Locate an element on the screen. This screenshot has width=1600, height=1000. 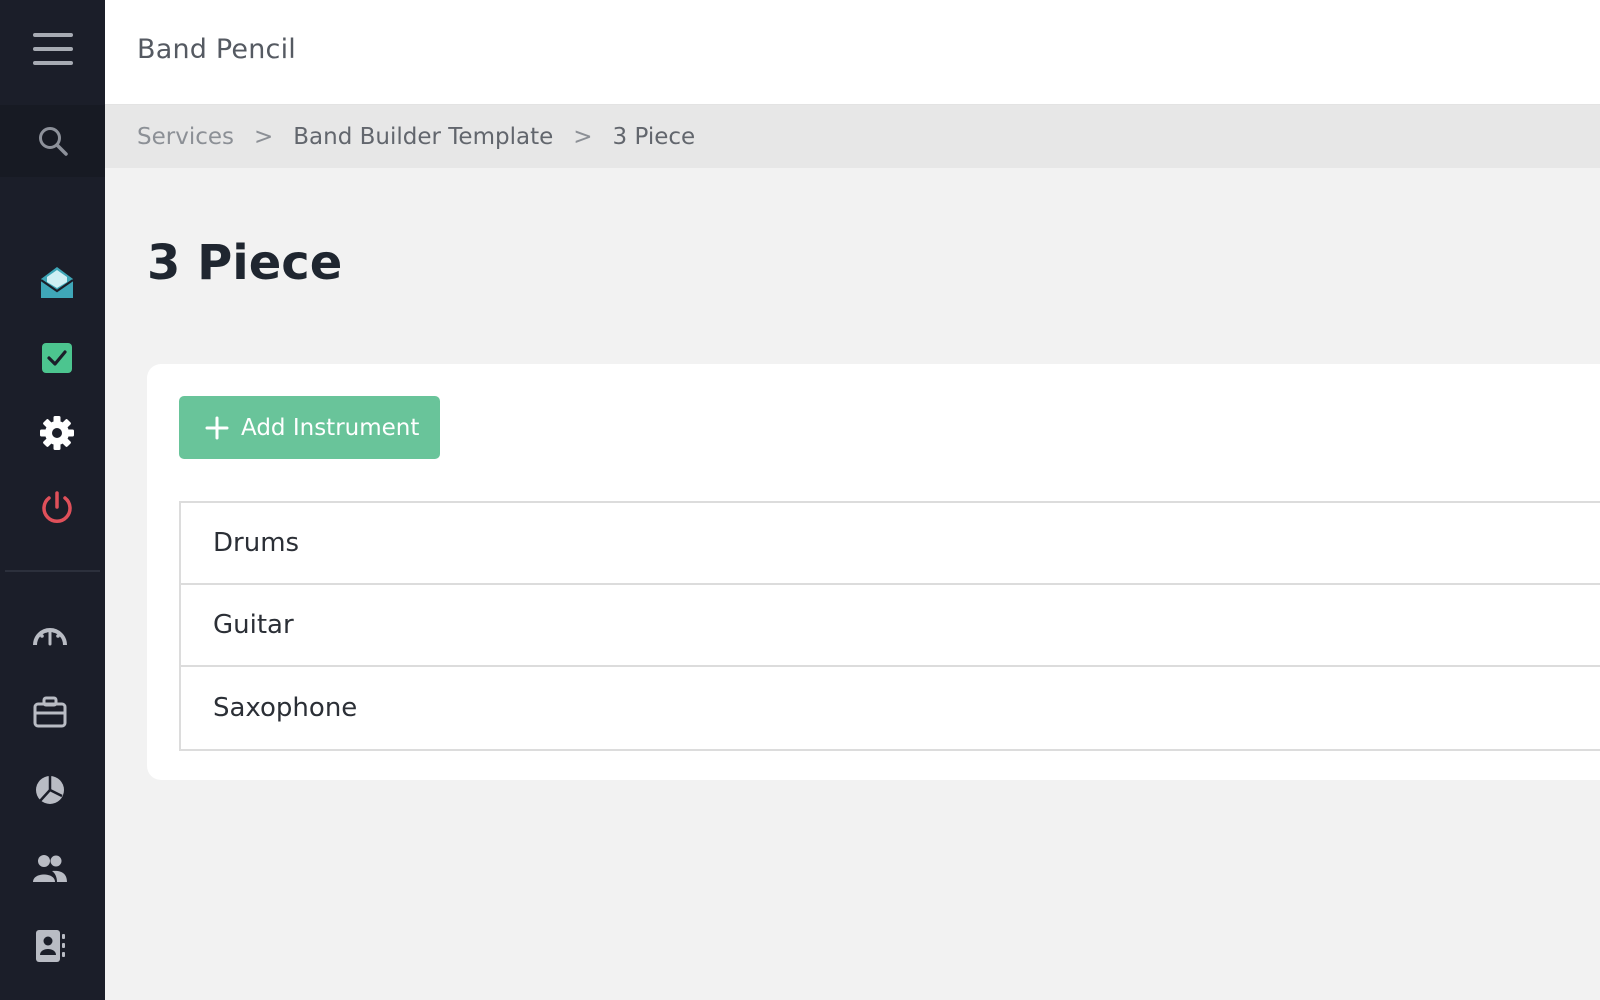
breadcrumb-services: Services is located at coordinates (185, 137).